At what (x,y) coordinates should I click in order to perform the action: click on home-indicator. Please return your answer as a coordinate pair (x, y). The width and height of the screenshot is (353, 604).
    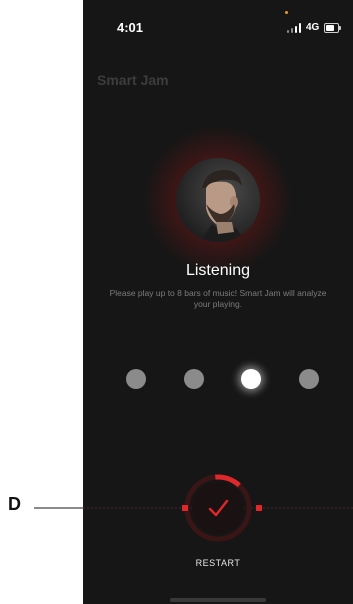
    Looking at the image, I should click on (218, 600).